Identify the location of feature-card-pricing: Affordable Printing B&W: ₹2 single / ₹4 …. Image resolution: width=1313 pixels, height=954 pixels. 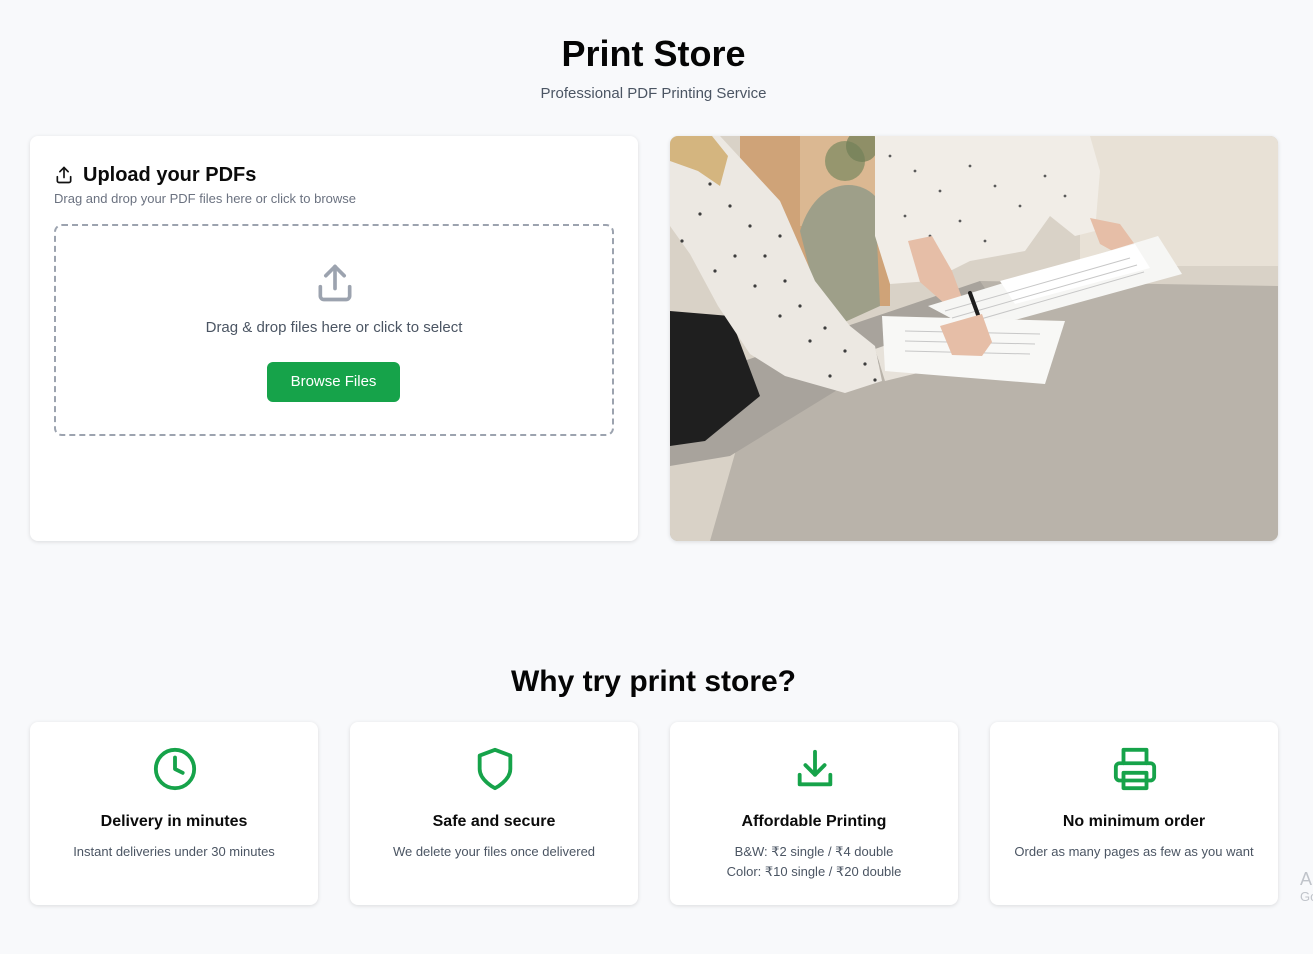
(814, 813).